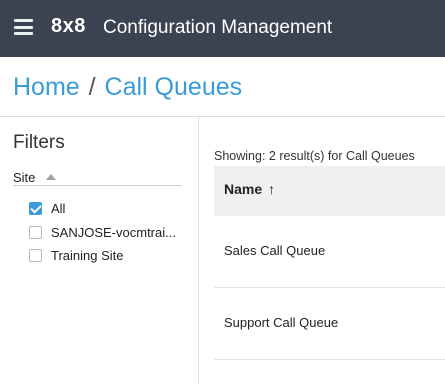 The height and width of the screenshot is (384, 445). What do you see at coordinates (274, 250) in the screenshot?
I see `call-queue-name: Sales Call Queue` at bounding box center [274, 250].